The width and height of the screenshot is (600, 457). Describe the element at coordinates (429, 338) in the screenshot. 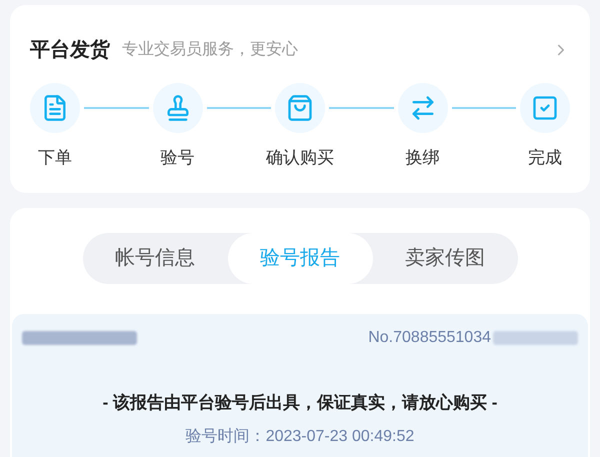

I see `report-number: No.70885551034` at that location.